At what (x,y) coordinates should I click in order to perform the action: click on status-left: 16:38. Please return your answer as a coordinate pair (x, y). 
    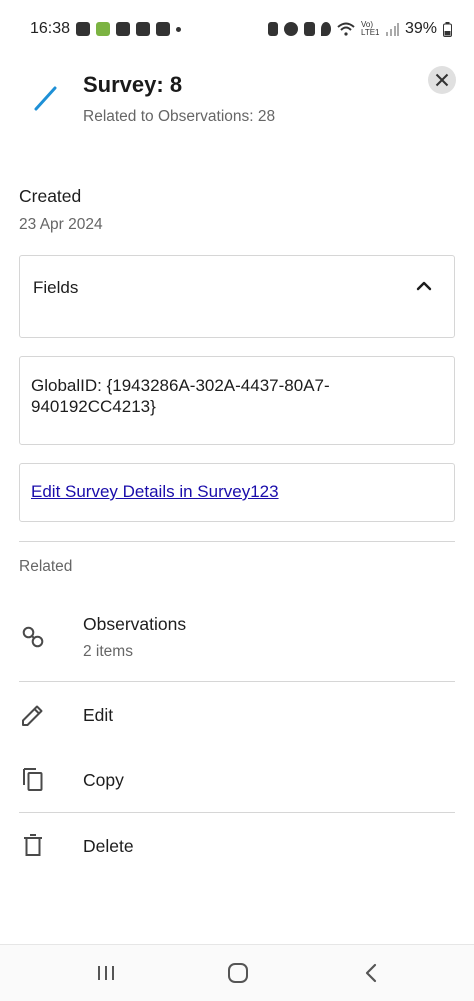
    Looking at the image, I should click on (106, 29).